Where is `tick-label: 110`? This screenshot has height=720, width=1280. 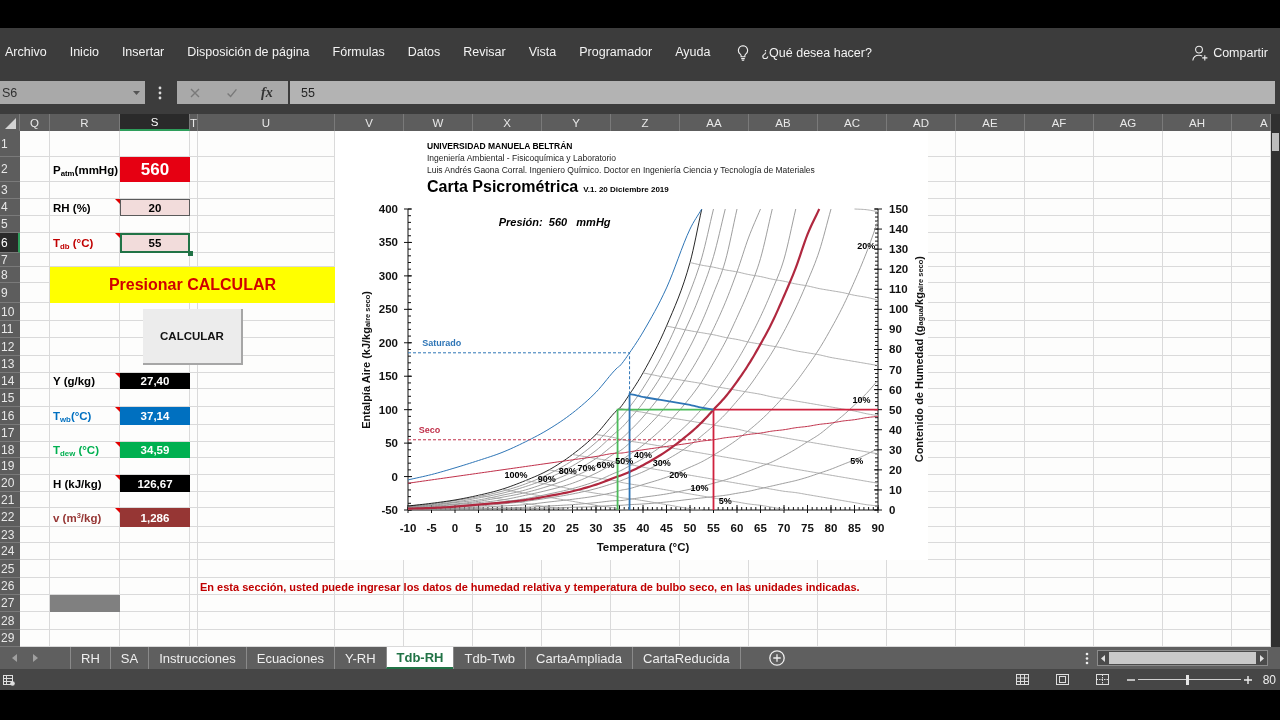
tick-label: 110 is located at coordinates (898, 289).